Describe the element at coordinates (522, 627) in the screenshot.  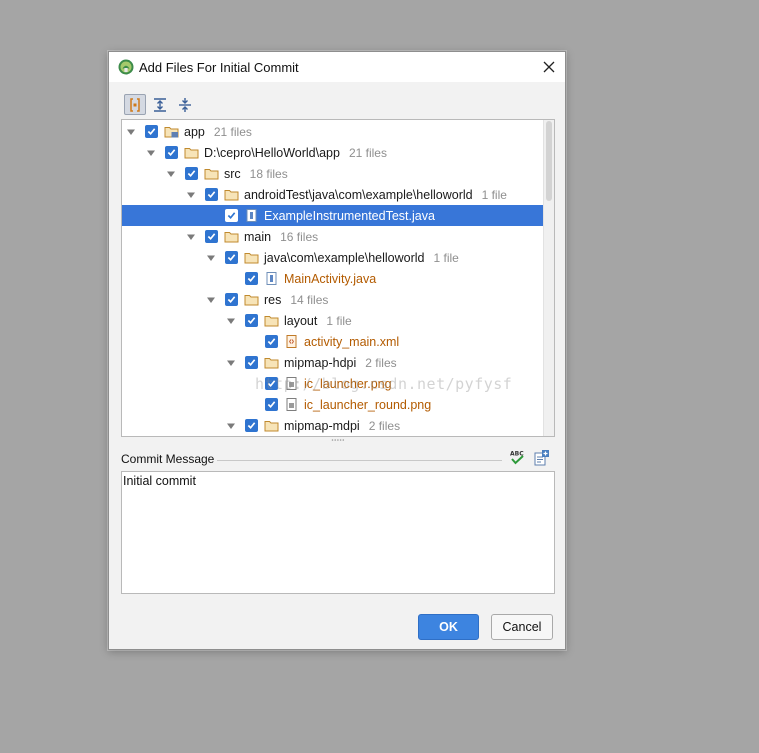
I see `cancel-button: Cancel` at that location.